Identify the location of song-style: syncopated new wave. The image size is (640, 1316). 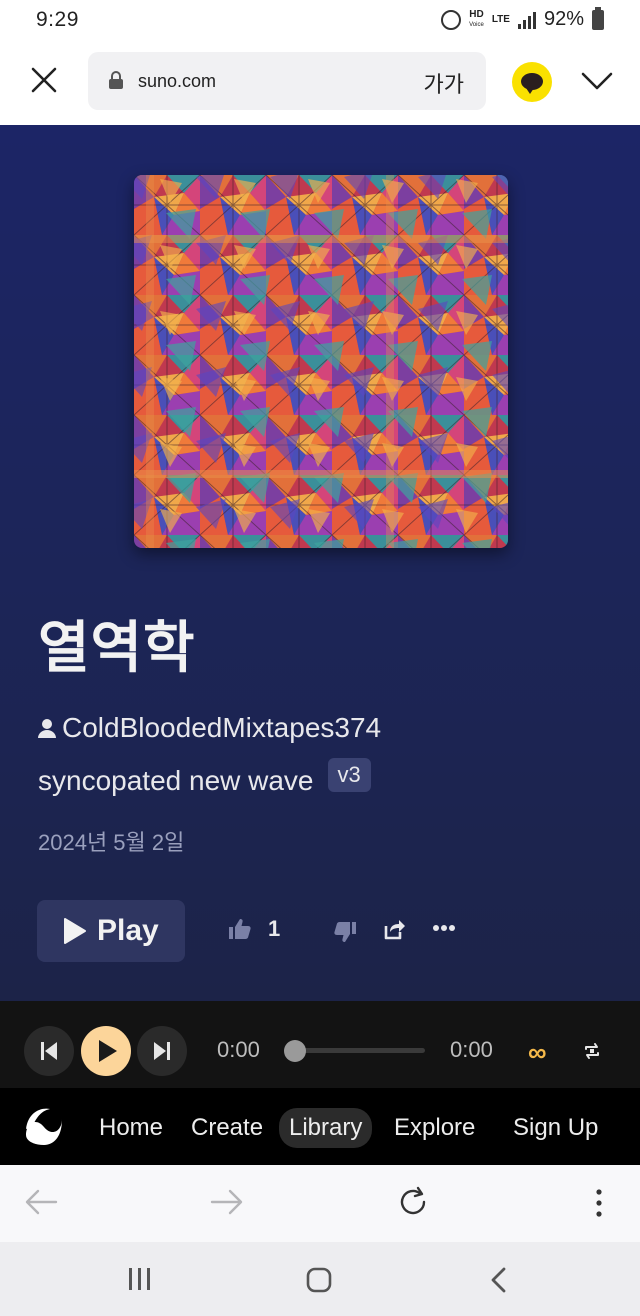
(176, 780).